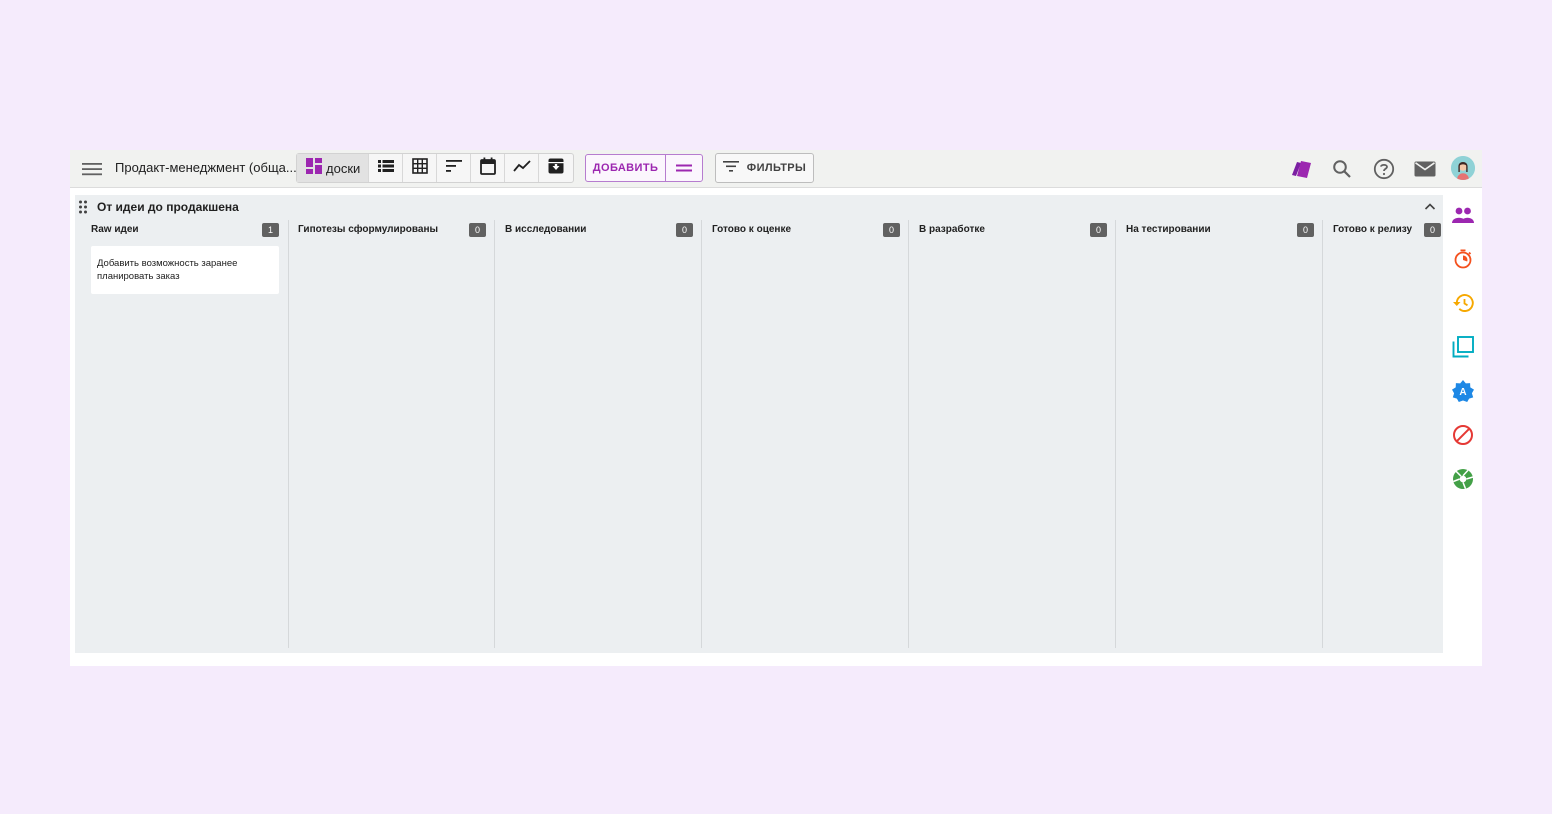 Image resolution: width=1552 pixels, height=814 pixels. What do you see at coordinates (92, 169) in the screenshot?
I see `menu-icon` at bounding box center [92, 169].